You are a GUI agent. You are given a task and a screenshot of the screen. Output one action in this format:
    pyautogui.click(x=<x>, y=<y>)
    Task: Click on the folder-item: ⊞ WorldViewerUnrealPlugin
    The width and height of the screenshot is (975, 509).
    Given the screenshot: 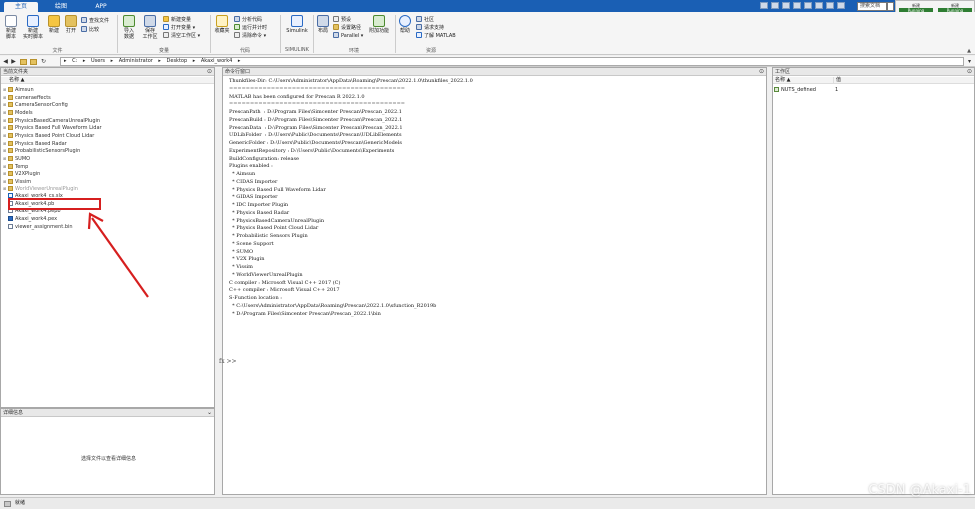 What is the action you would take?
    pyautogui.click(x=40, y=188)
    